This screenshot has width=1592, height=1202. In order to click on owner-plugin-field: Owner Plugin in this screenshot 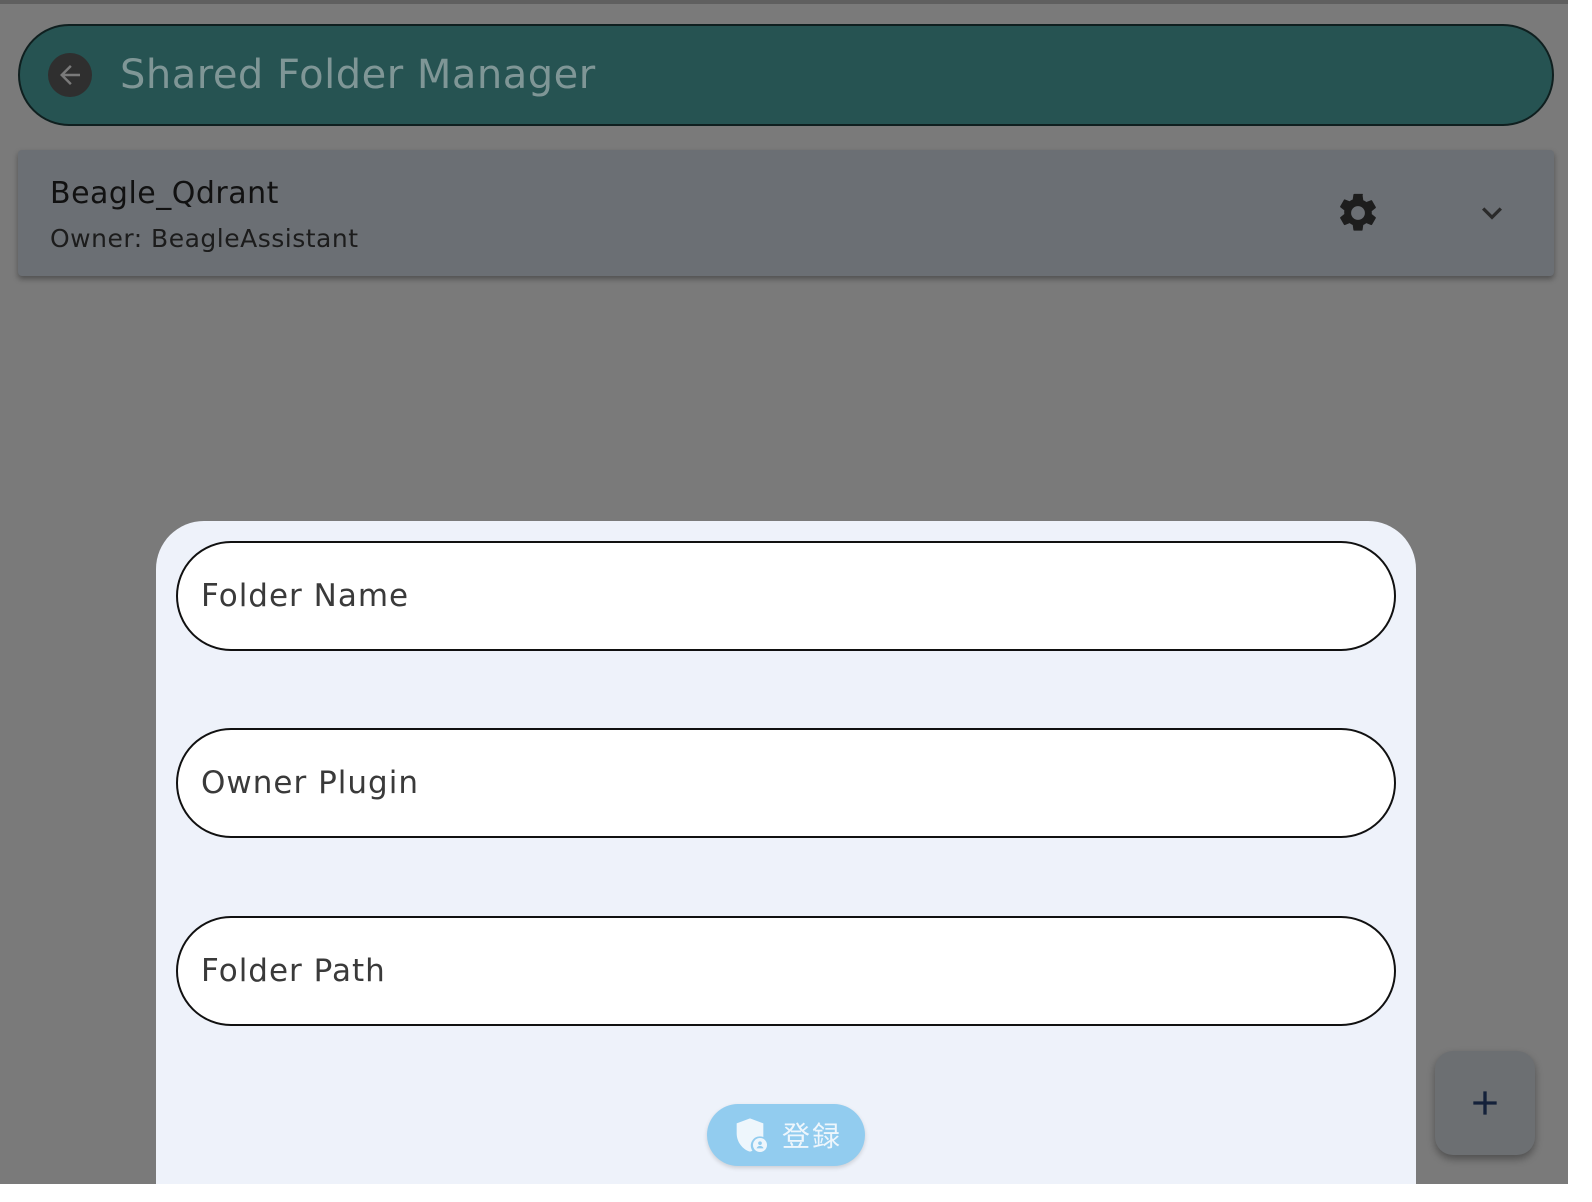, I will do `click(786, 783)`.